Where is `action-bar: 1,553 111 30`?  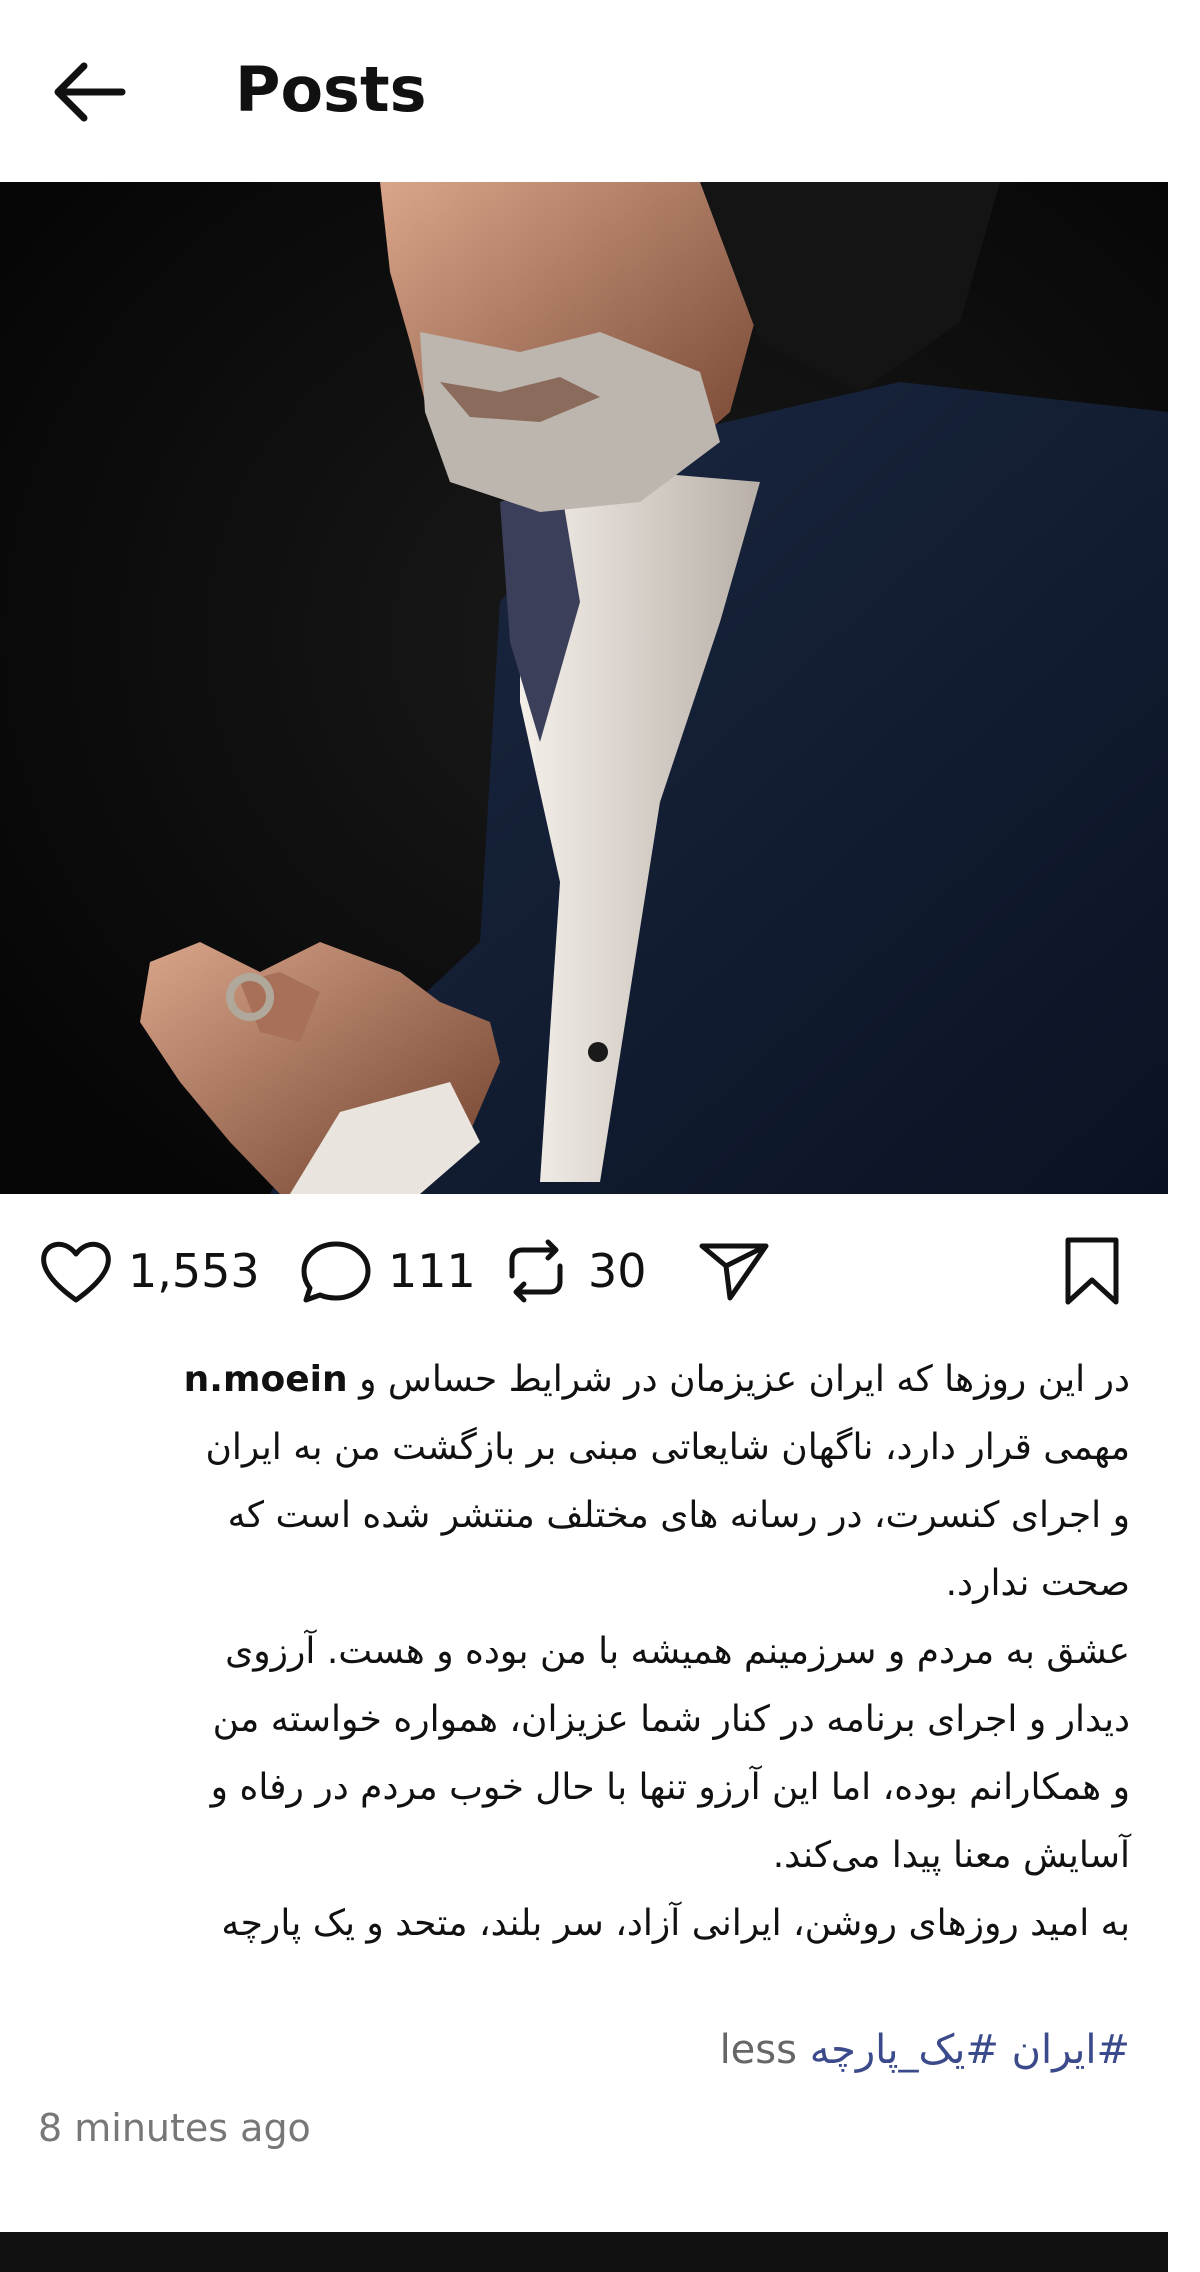 action-bar: 1,553 111 30 is located at coordinates (584, 1269).